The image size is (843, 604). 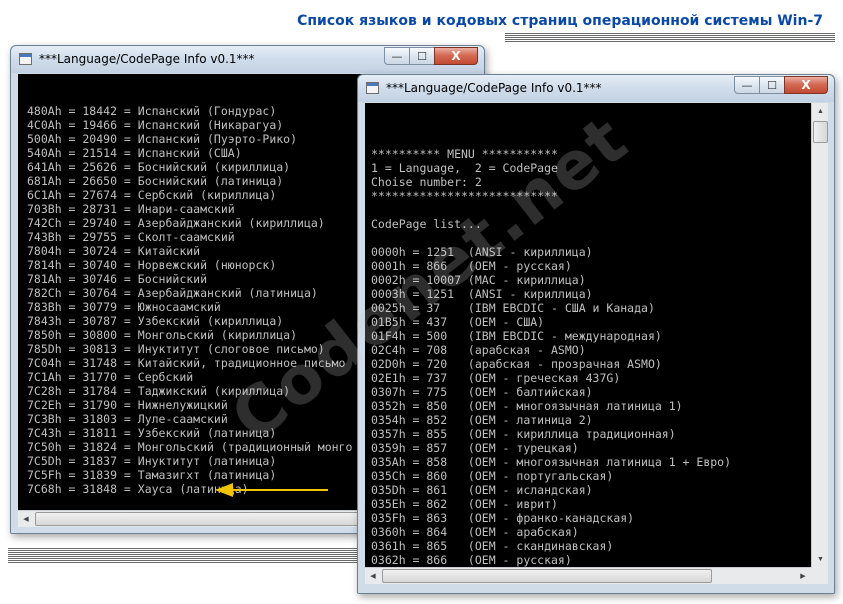 What do you see at coordinates (482, 392) in the screenshot?
I see `console-line: 0307h = 775 (OEM - балтийская)` at bounding box center [482, 392].